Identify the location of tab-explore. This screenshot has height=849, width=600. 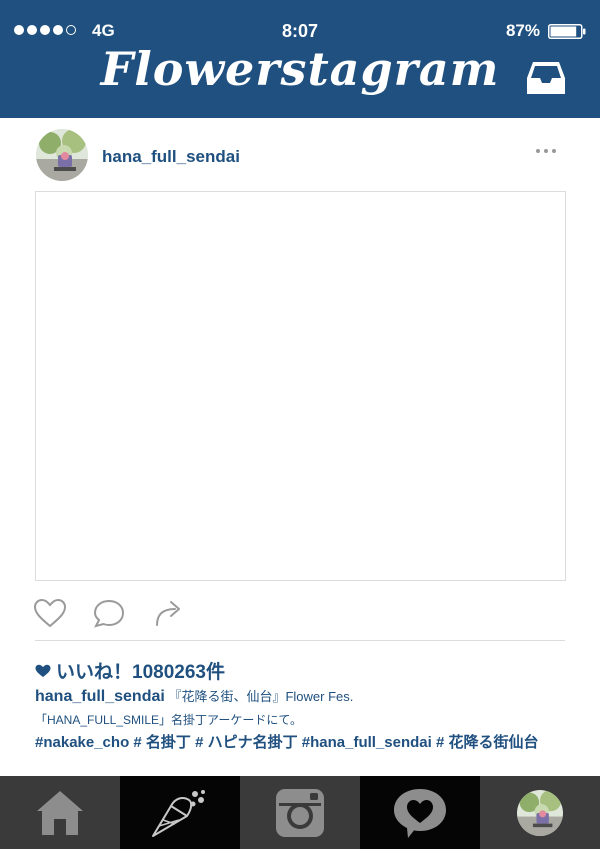
(180, 812).